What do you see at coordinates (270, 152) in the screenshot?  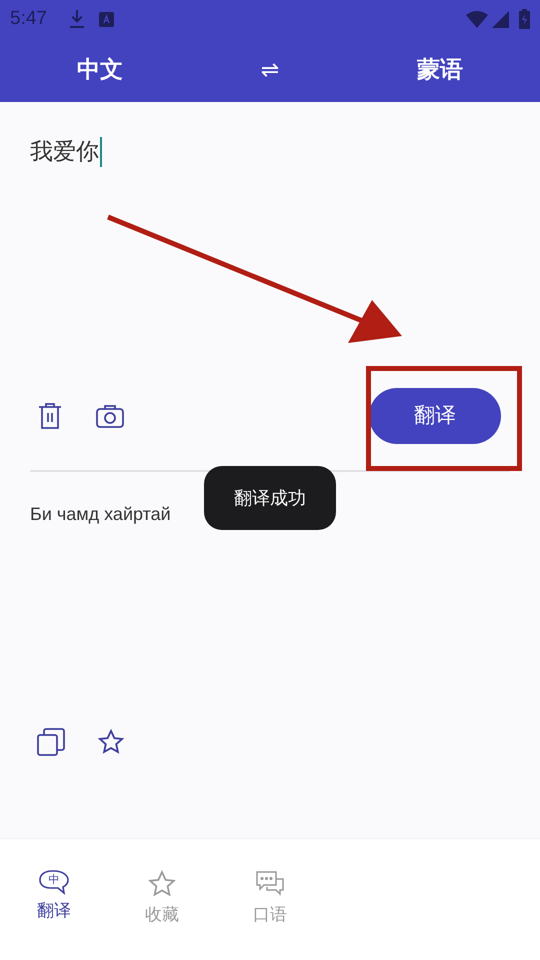 I see `input-field: 我爱你` at bounding box center [270, 152].